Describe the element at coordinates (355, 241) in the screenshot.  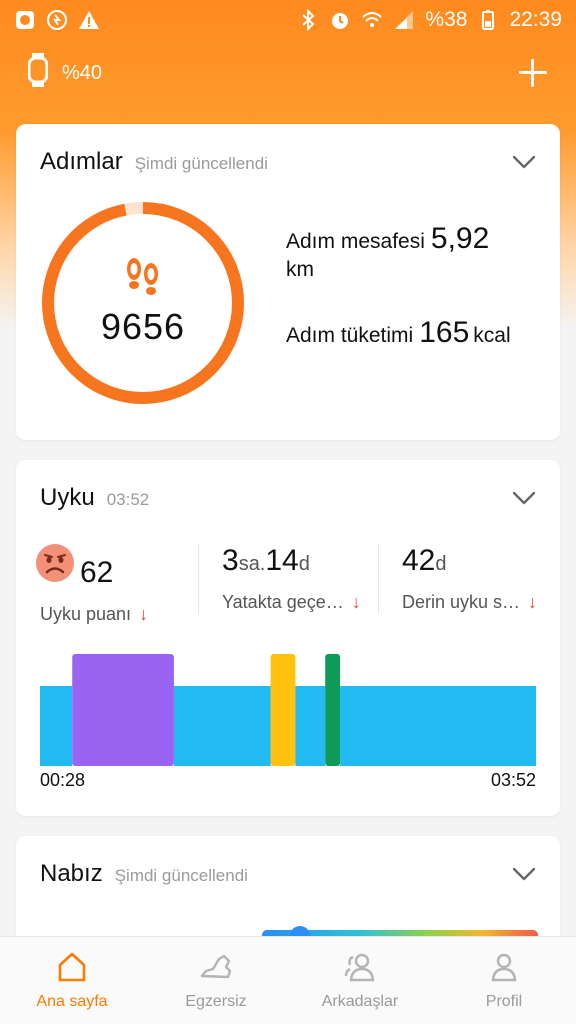
I see `distance-label: Adım mesafesi` at that location.